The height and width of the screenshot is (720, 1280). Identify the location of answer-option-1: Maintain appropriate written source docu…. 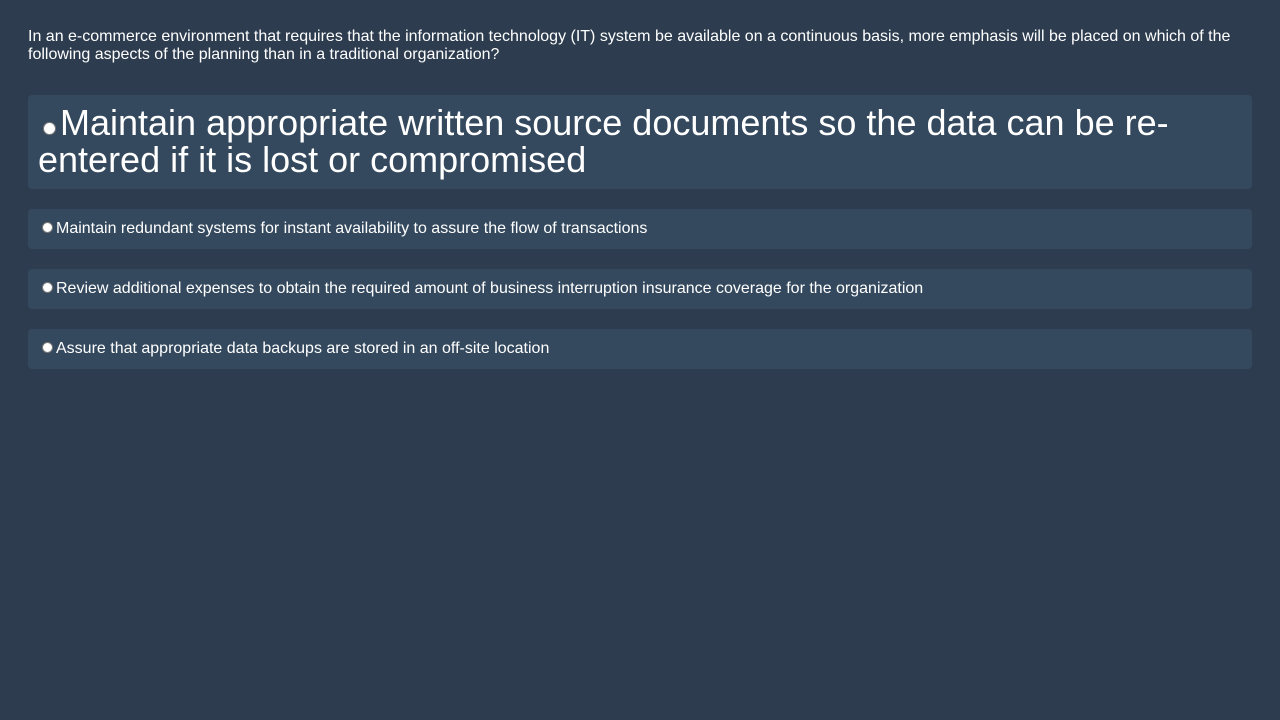
(640, 142).